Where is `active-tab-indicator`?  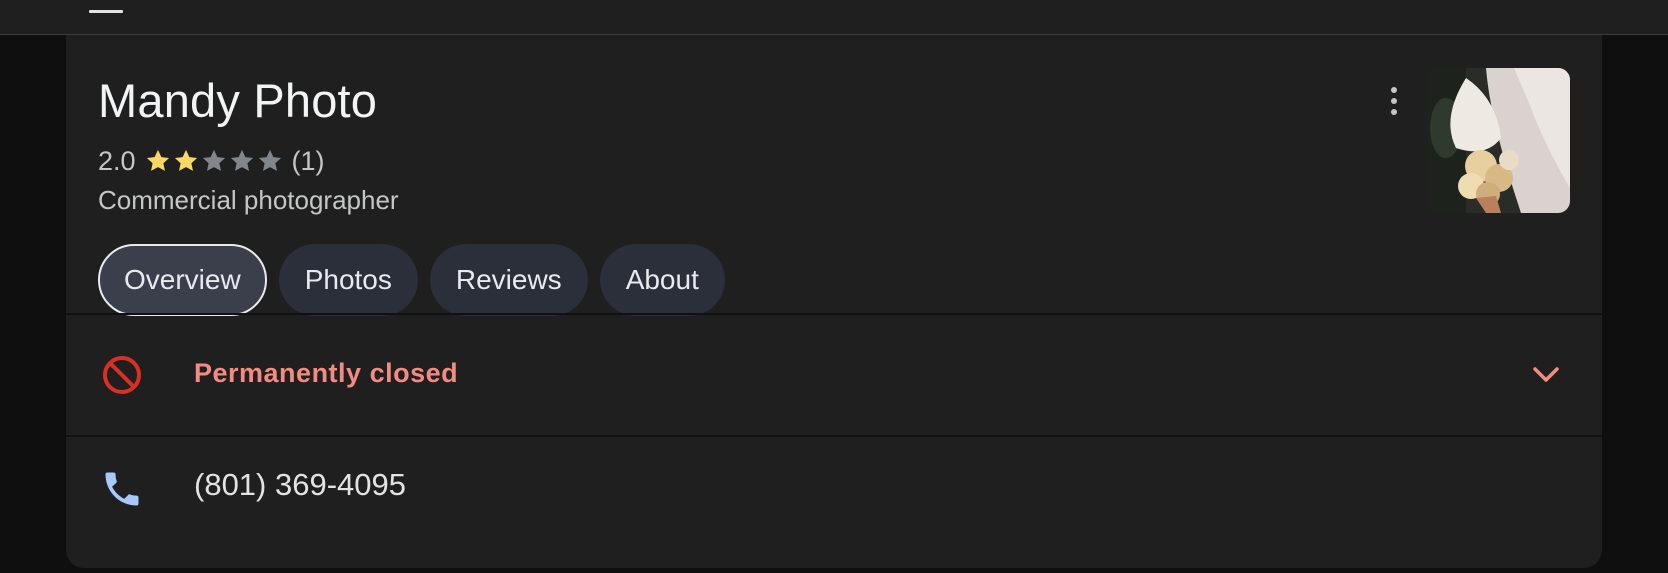 active-tab-indicator is located at coordinates (106, 11).